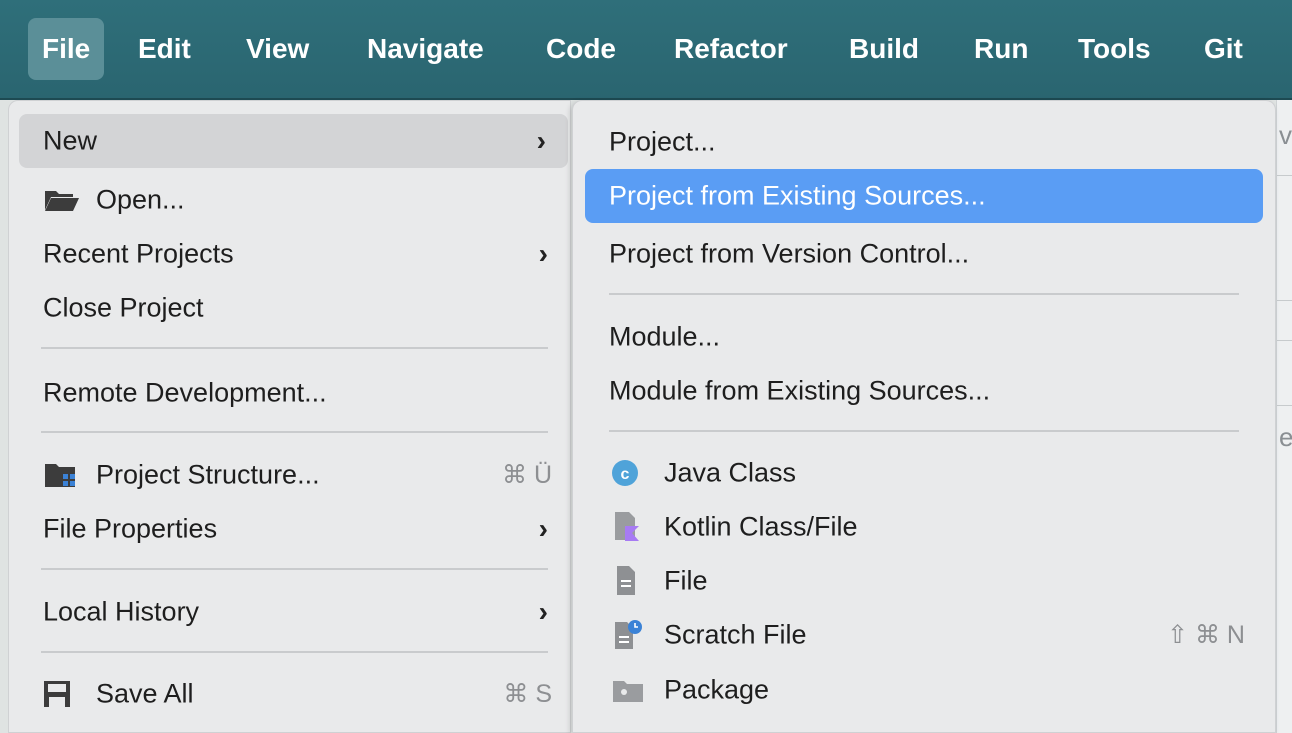 The width and height of the screenshot is (1292, 733). Describe the element at coordinates (1206, 635) in the screenshot. I see `shortcut-label: ⇧ ⌘ N` at that location.